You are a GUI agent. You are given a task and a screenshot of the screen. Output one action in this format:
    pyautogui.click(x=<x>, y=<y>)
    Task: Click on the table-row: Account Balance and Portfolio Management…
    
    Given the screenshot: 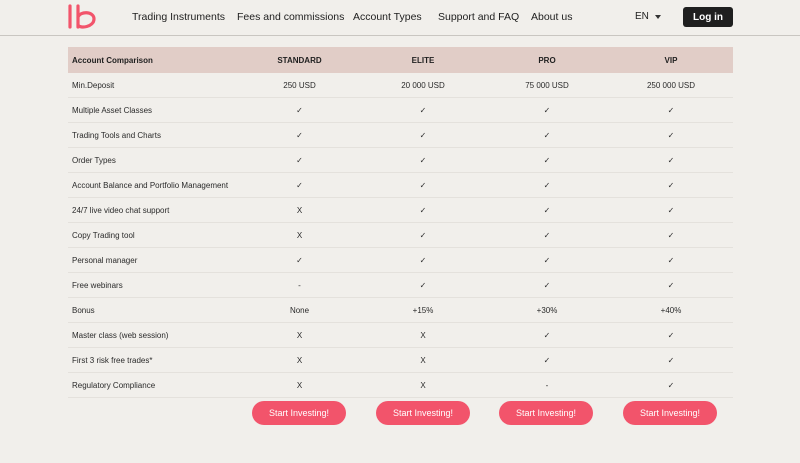 What is the action you would take?
    pyautogui.click(x=400, y=185)
    